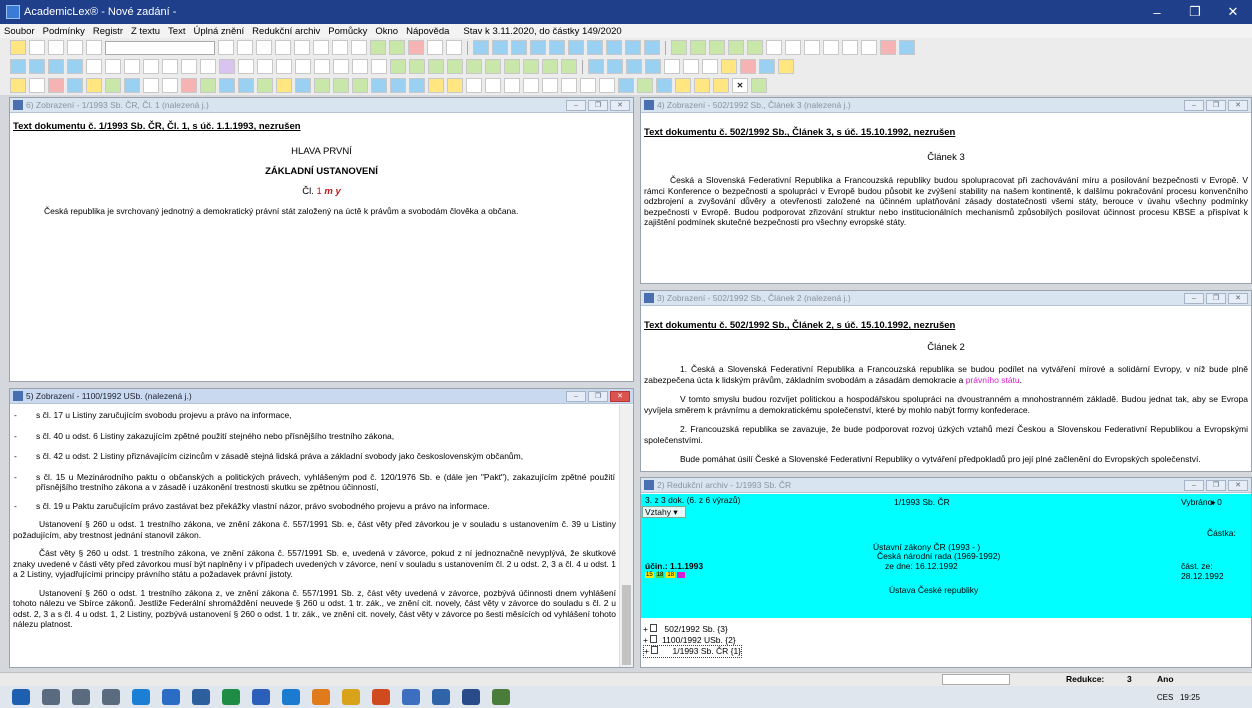  Describe the element at coordinates (171, 697) in the screenshot. I see `store-icon` at that location.